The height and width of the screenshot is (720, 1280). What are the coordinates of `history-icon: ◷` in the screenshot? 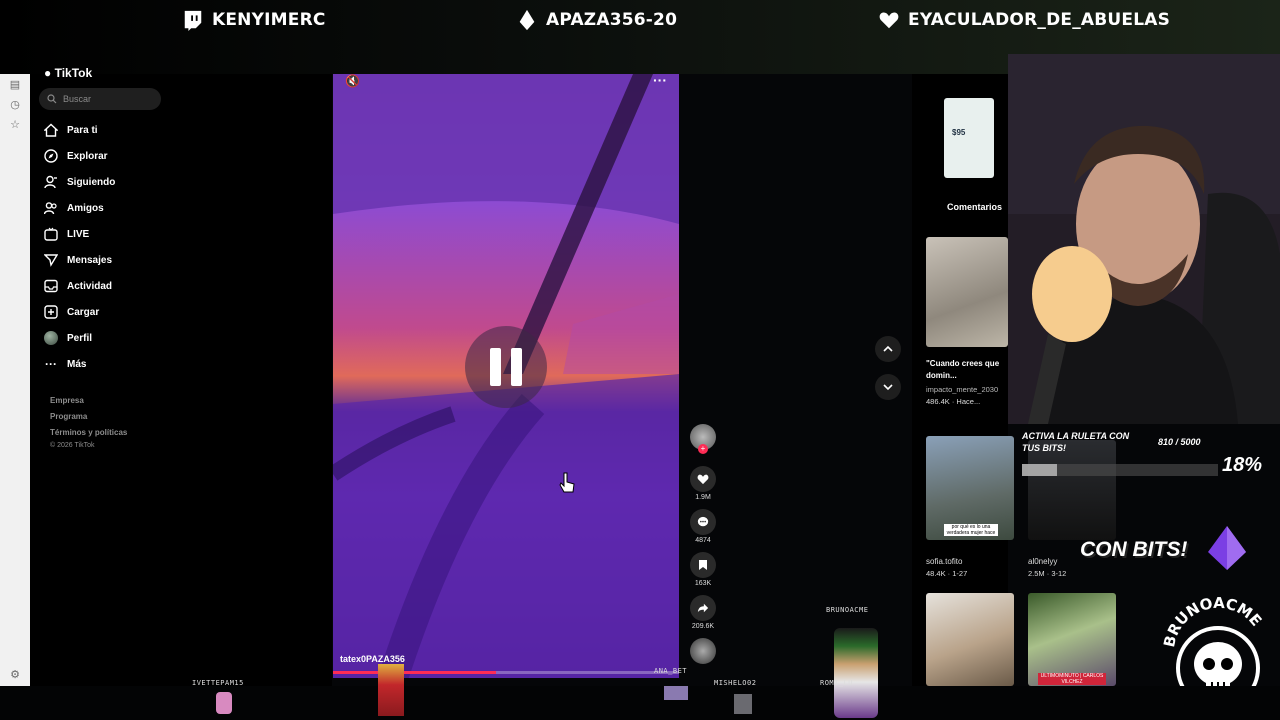 It's located at (15, 105).